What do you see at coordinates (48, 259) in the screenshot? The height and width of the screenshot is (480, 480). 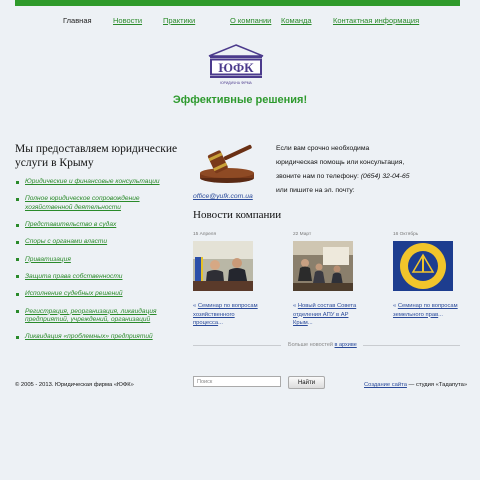 I see `service-link: Приватизация` at bounding box center [48, 259].